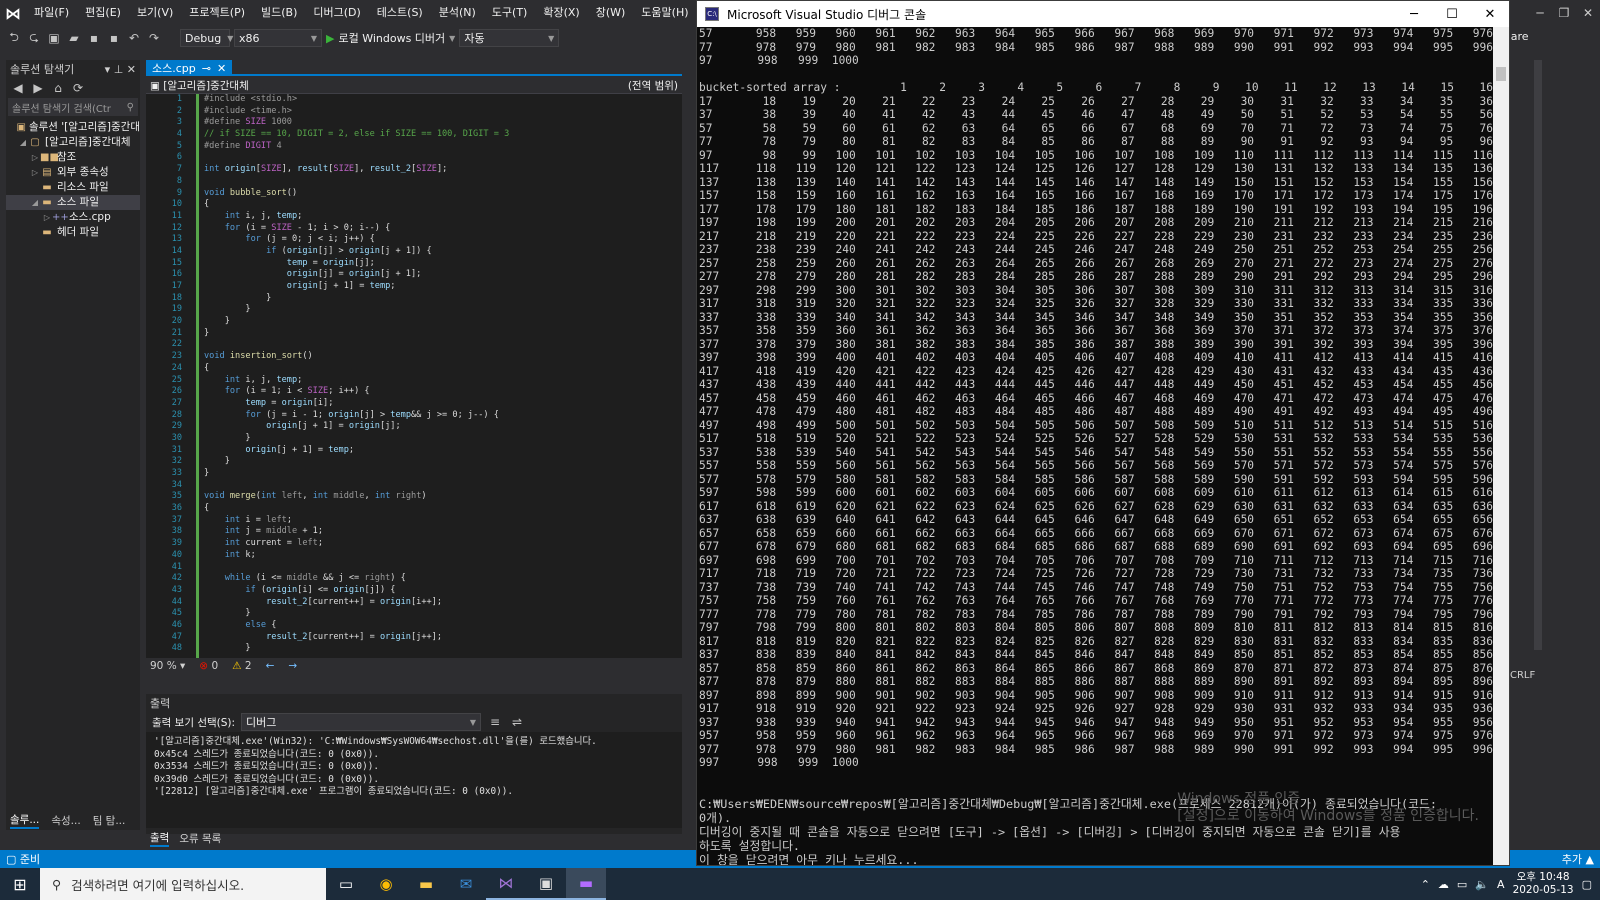 The image size is (1600, 900). What do you see at coordinates (443, 579) in the screenshot?
I see `code-line: while (i <= middle && j <= right) {` at bounding box center [443, 579].